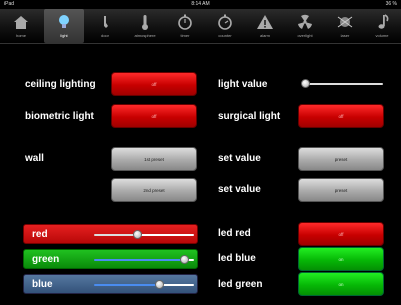 The height and width of the screenshot is (305, 401). Describe the element at coordinates (59, 116) in the screenshot. I see `biometric-light-label: biometric light` at that location.